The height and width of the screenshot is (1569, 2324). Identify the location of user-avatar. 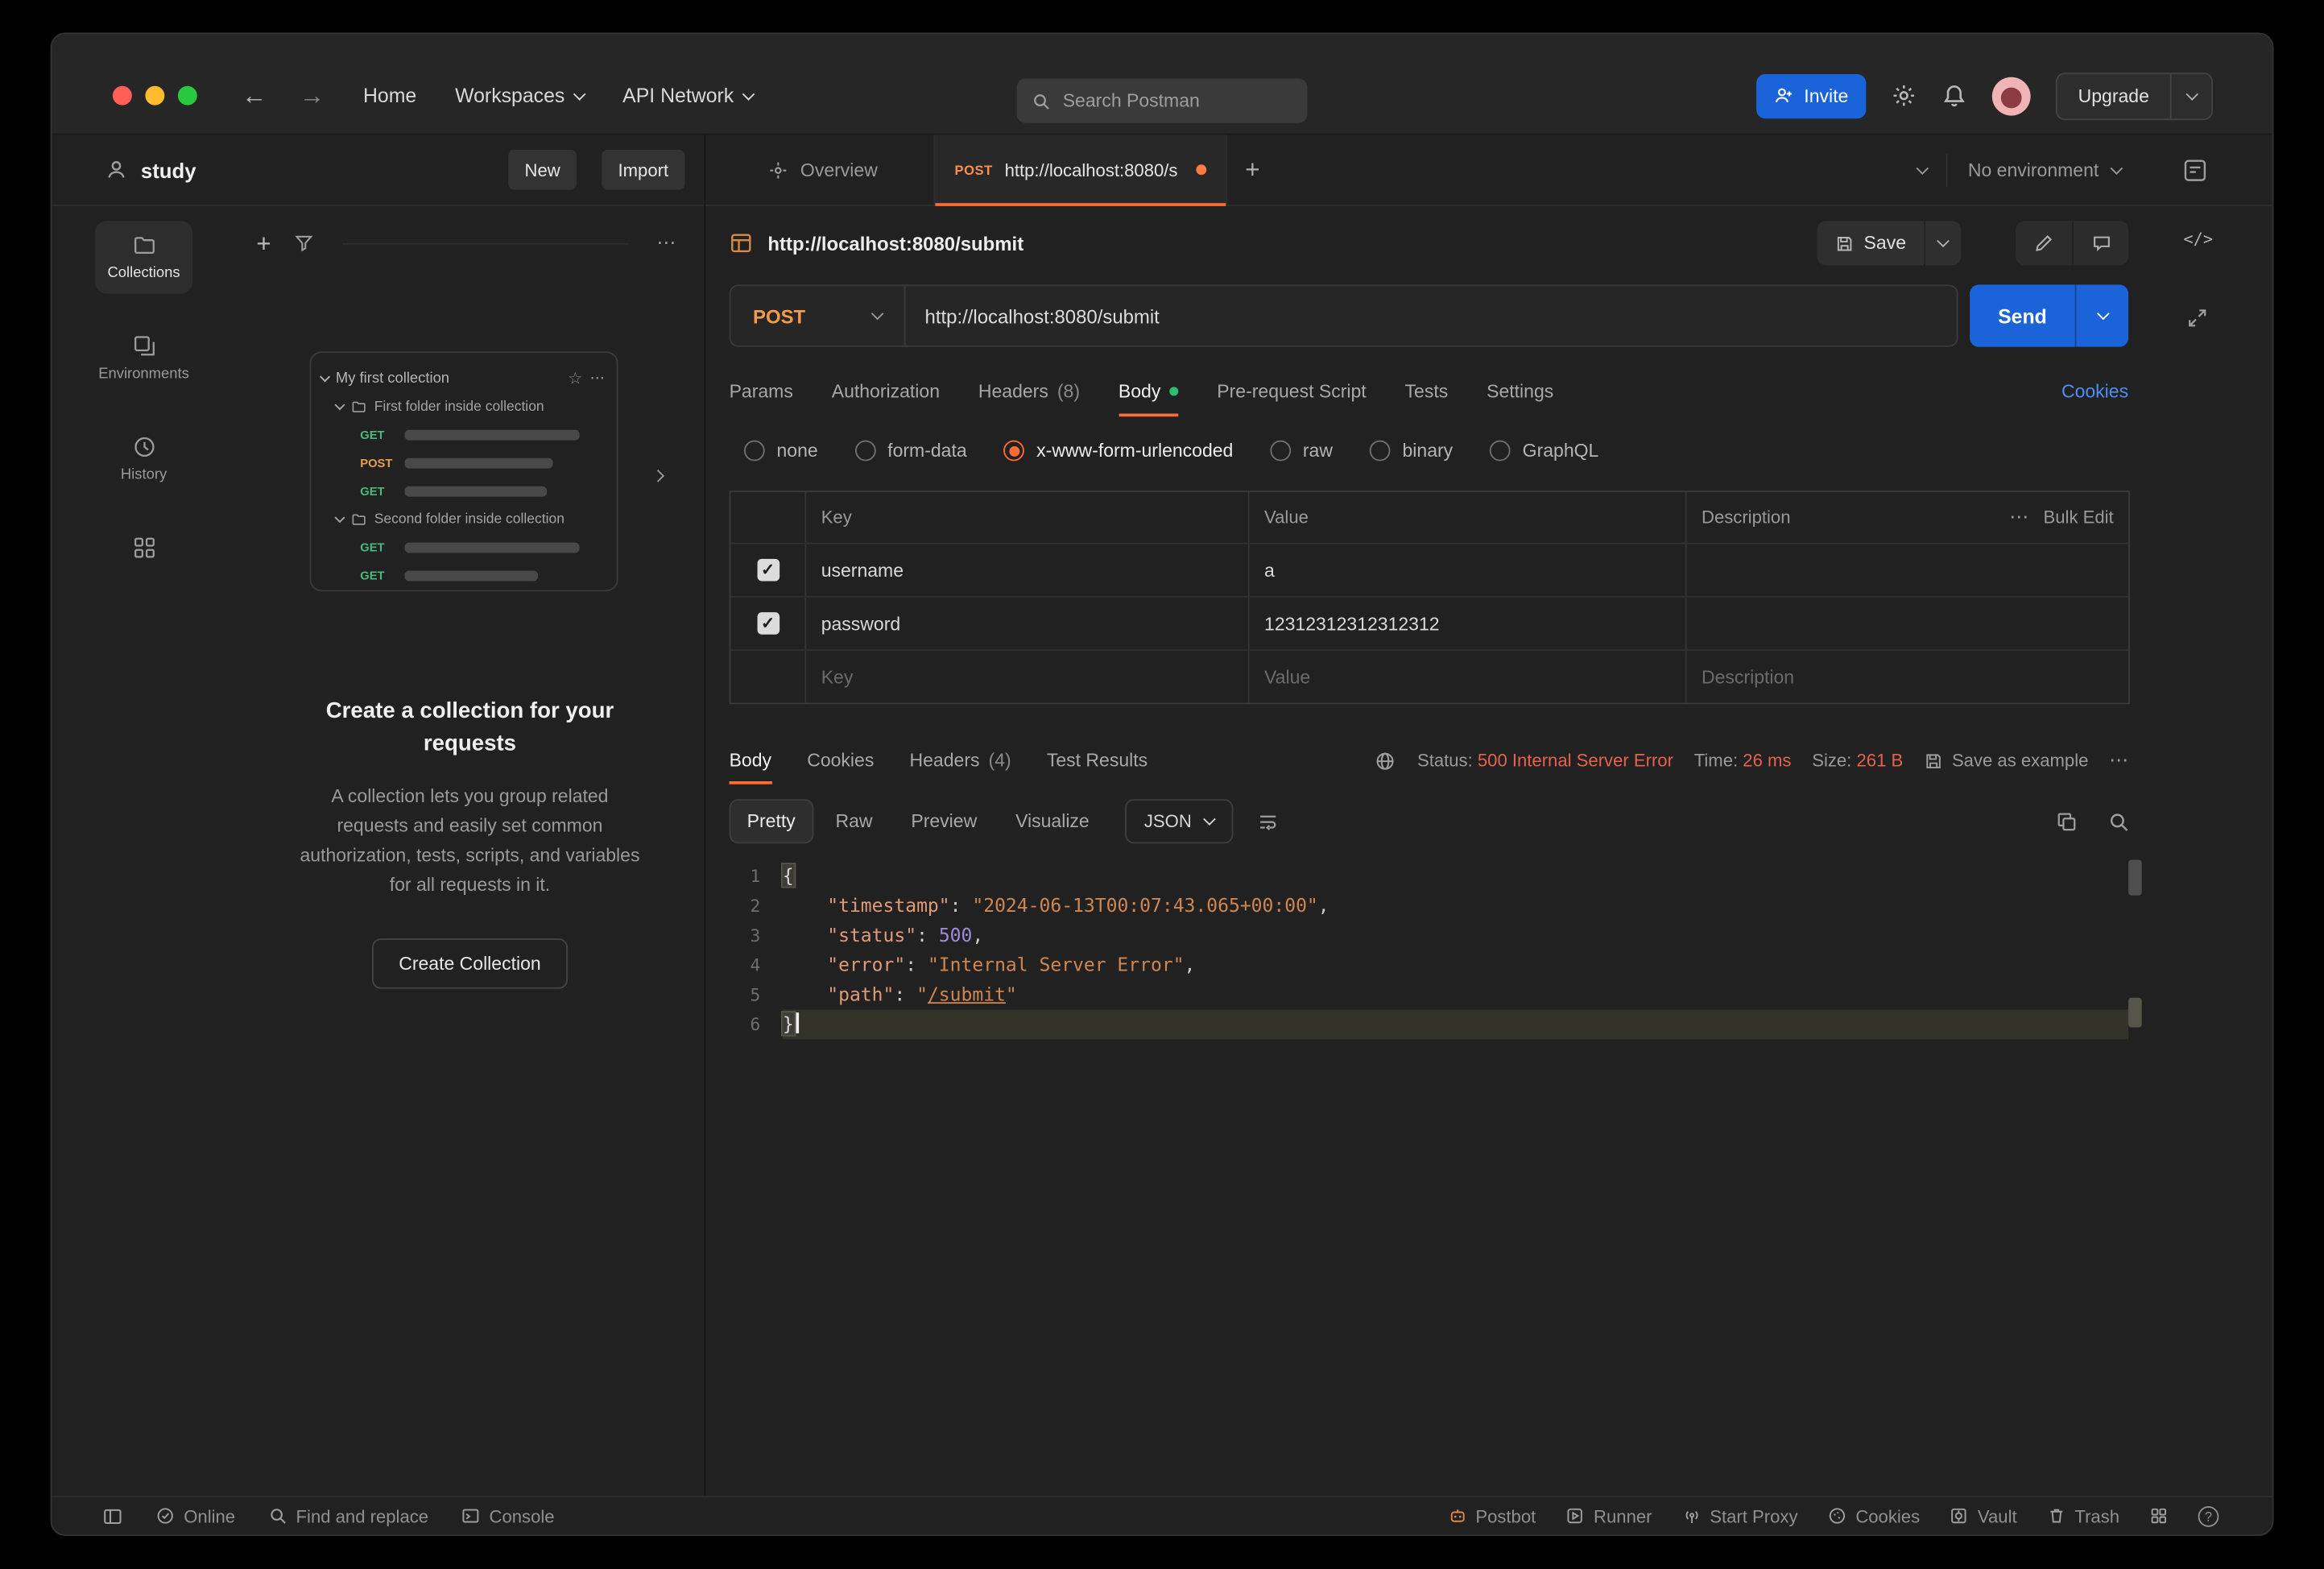
(2011, 95).